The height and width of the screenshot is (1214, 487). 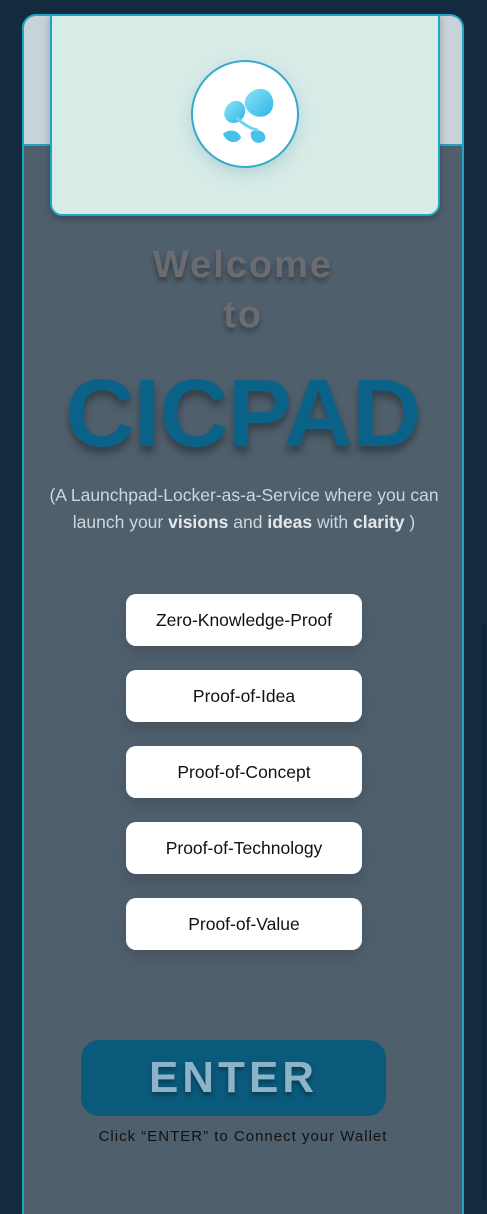 I want to click on feature-proof-of-value-button: Proof-of-Value, so click(x=244, y=924).